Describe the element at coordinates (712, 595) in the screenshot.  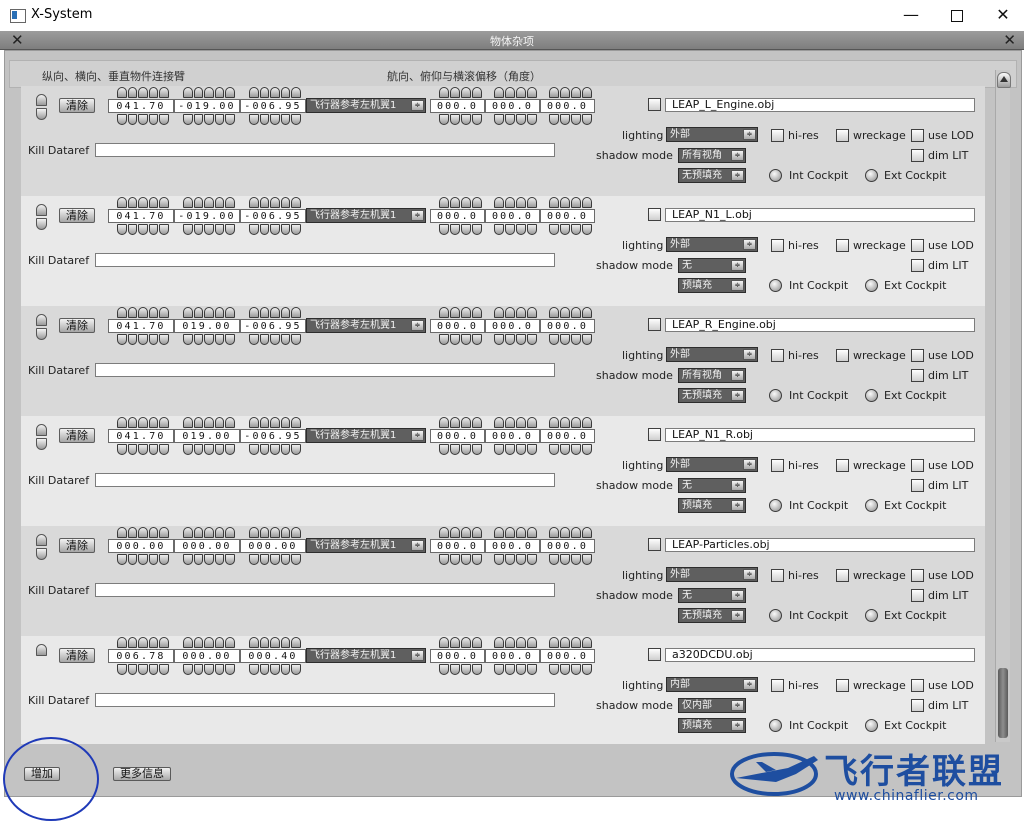
I see `shadow-mode-select: 无 ≑` at that location.